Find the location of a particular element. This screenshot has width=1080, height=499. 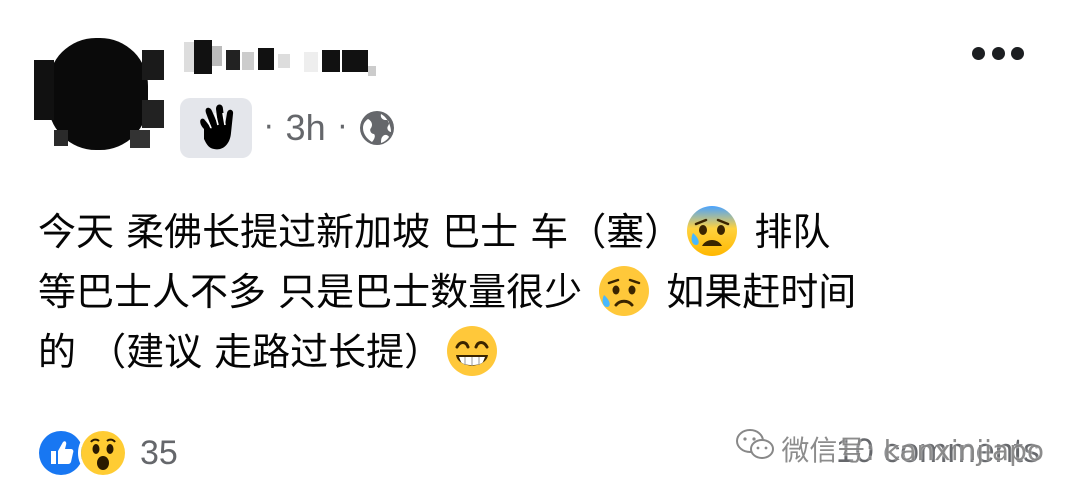

globe-icon is located at coordinates (377, 128).